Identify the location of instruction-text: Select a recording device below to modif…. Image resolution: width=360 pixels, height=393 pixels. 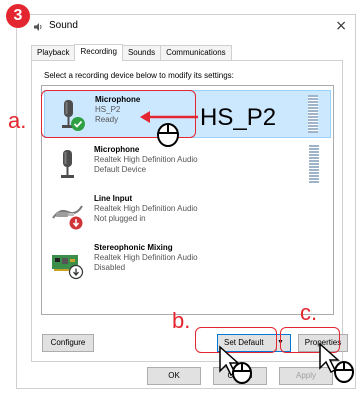
(139, 75).